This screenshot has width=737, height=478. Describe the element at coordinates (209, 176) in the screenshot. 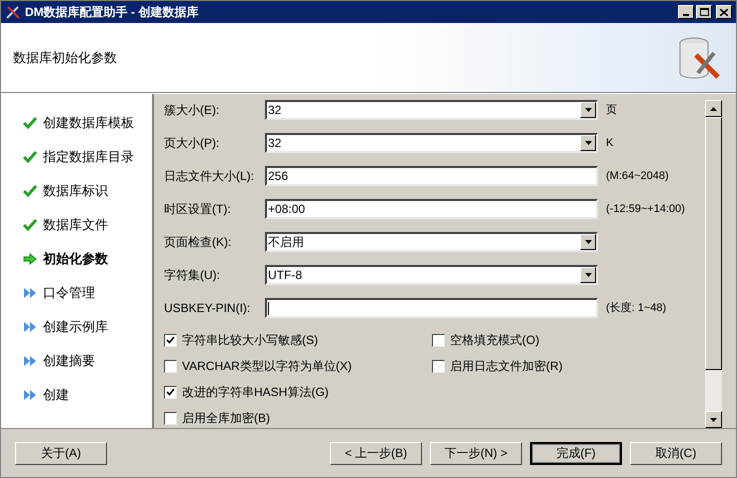

I see `field-label: 日志文件大小(L):` at that location.